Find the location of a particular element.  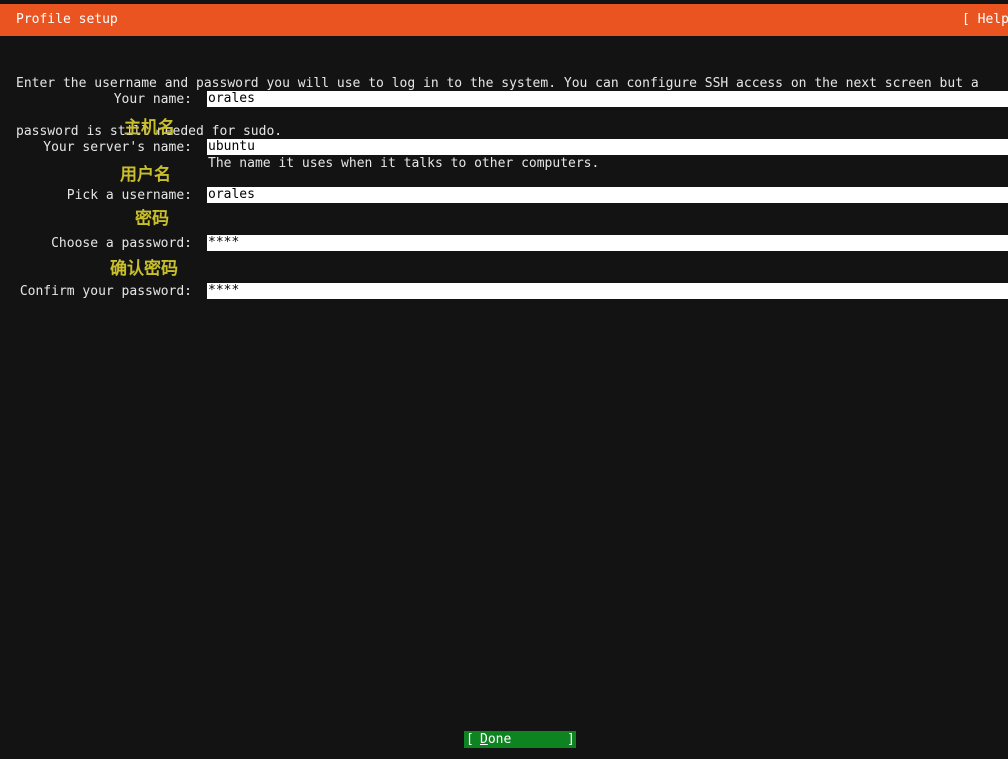

page-title: Profile setup is located at coordinates (67, 19).